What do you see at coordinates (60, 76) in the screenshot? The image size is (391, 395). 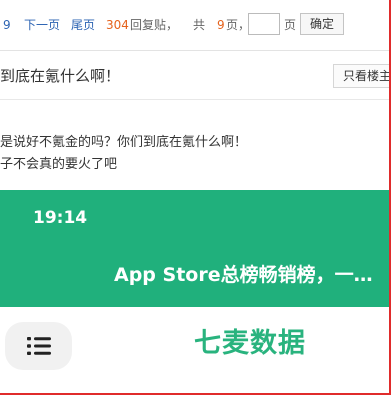 I see `thread-title: 到底在氪什么啊！` at bounding box center [60, 76].